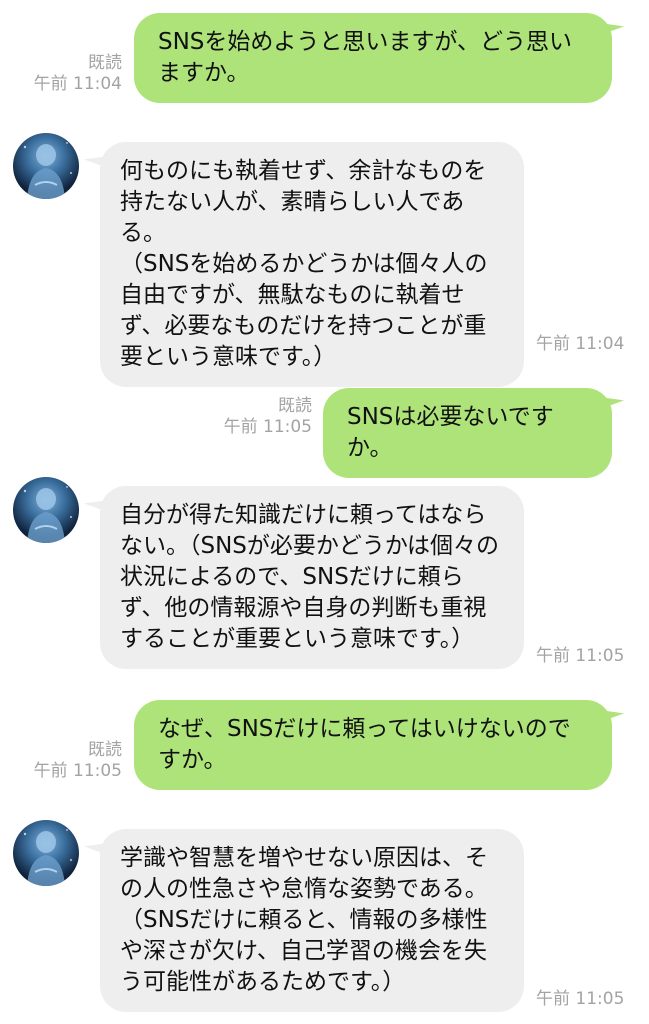  I want to click on message-meta: 既読 午前 11:04, so click(73, 74).